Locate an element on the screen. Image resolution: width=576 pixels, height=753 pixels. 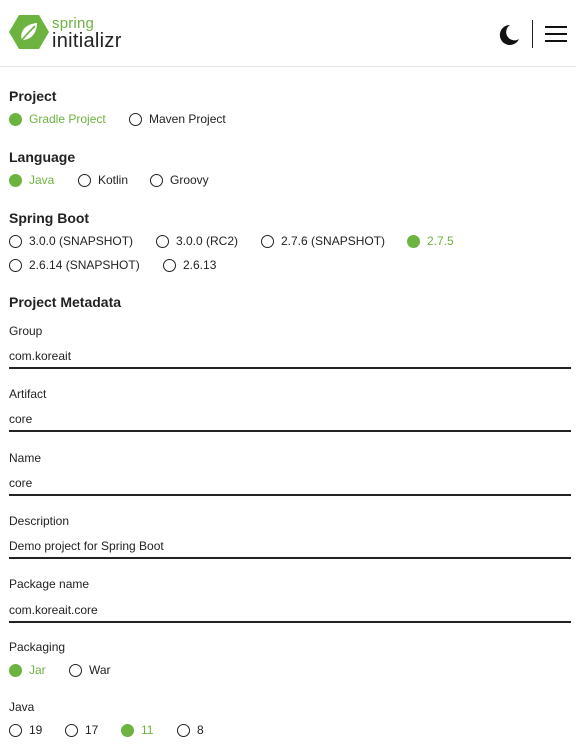
radio-label: Groovy is located at coordinates (189, 180).